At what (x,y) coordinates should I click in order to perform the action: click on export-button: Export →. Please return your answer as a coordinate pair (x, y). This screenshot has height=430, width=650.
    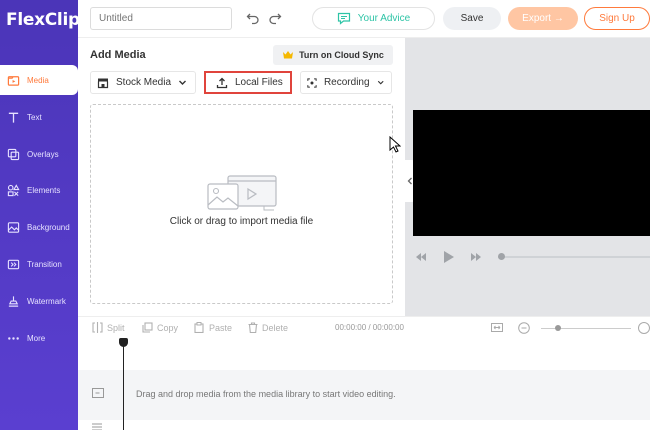
    Looking at the image, I should click on (543, 18).